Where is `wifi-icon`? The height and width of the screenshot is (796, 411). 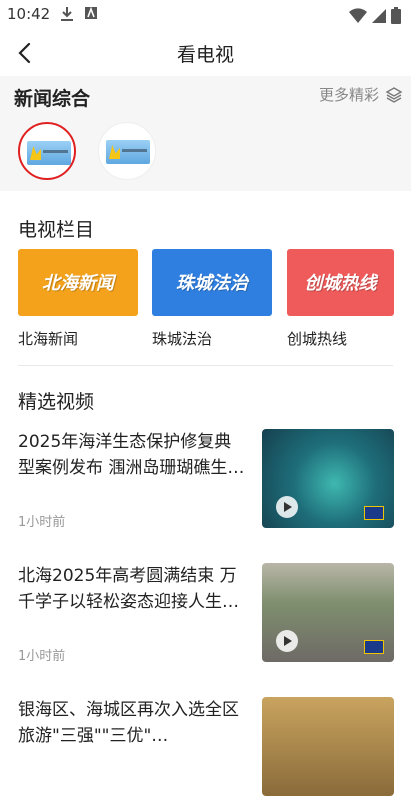 wifi-icon is located at coordinates (358, 15).